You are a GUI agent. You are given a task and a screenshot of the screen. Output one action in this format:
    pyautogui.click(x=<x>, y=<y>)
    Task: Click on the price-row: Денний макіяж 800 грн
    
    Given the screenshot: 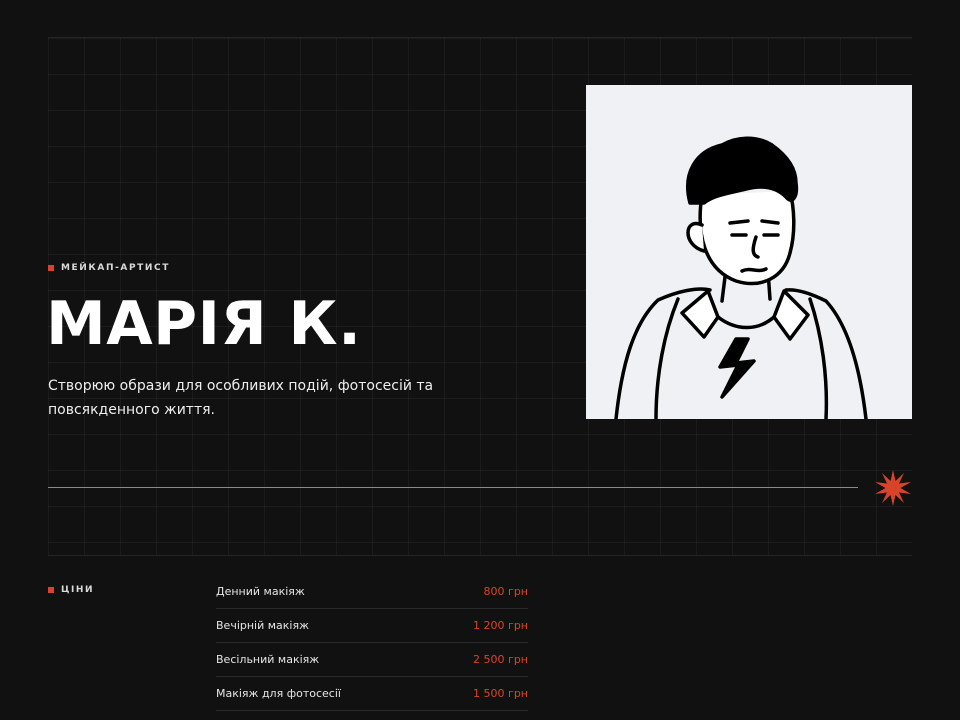 What is the action you would take?
    pyautogui.click(x=372, y=592)
    